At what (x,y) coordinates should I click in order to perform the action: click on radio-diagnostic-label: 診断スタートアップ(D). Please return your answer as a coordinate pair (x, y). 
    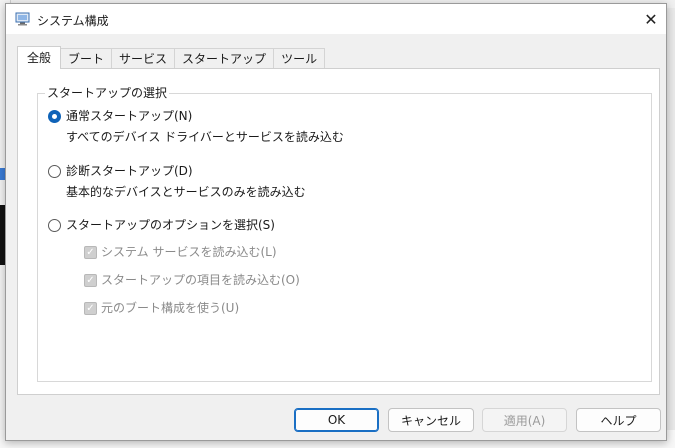
    Looking at the image, I should click on (129, 171).